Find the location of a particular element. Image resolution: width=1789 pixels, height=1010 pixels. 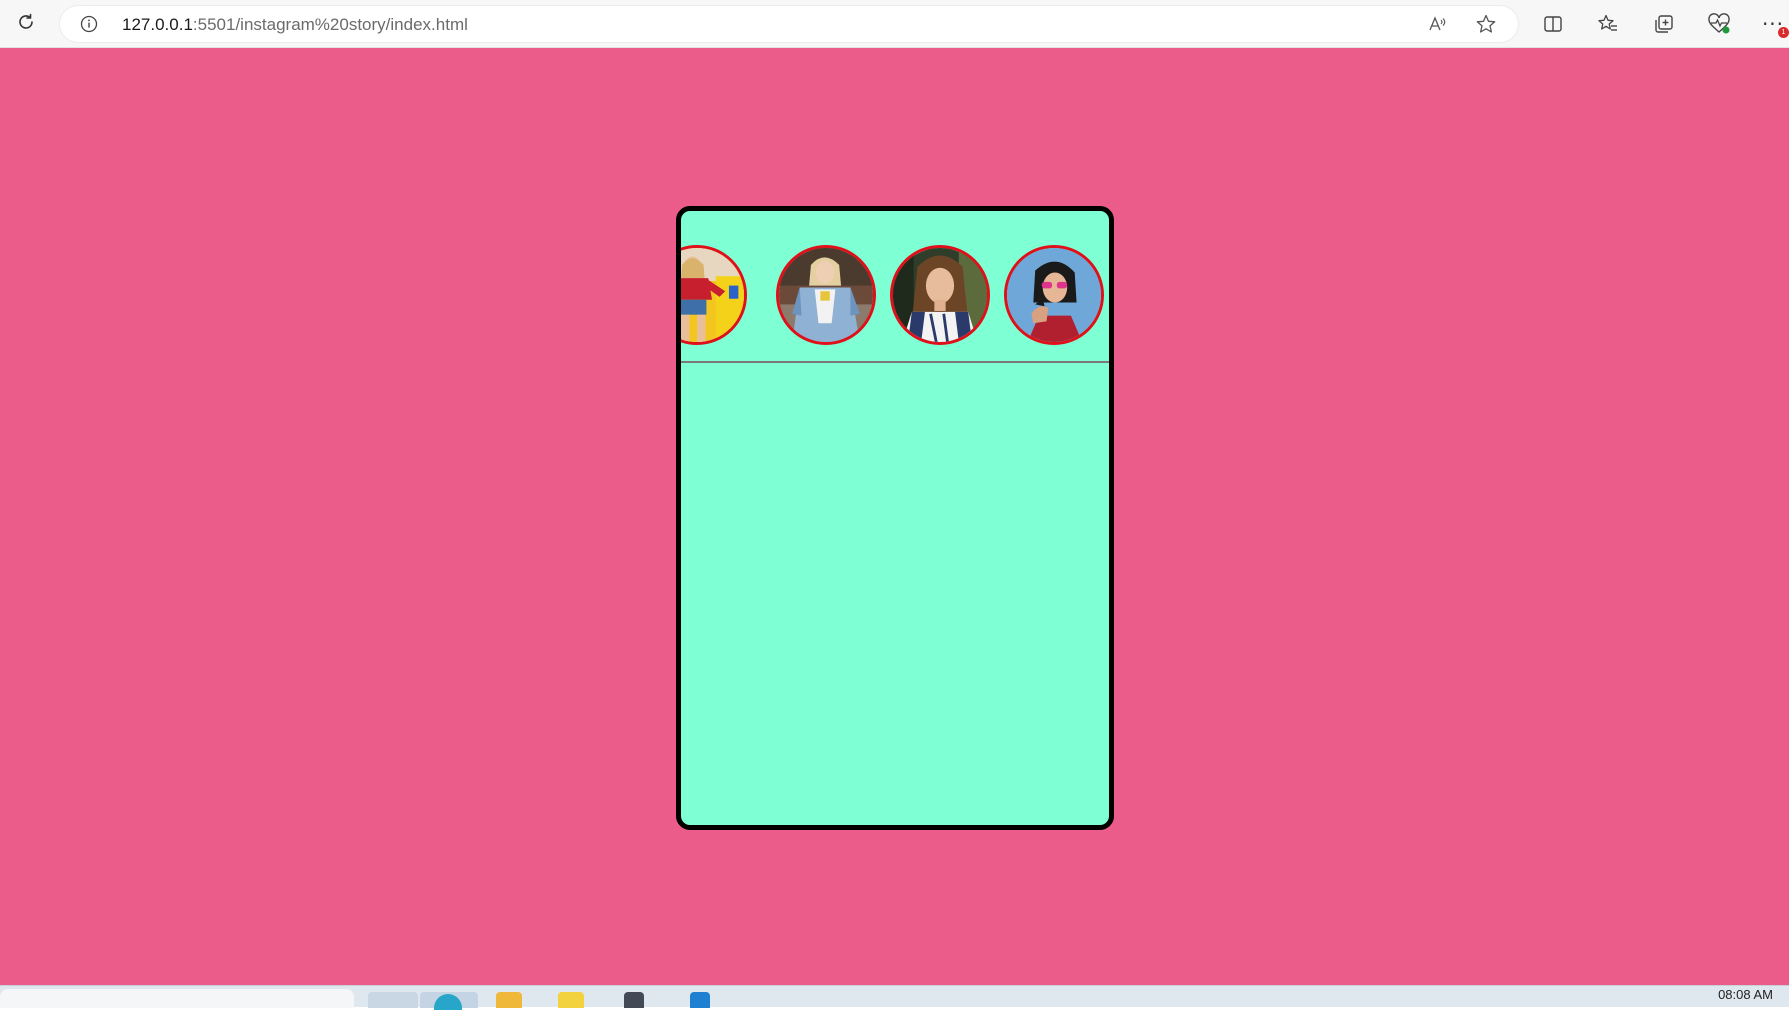

reload-icon is located at coordinates (26, 24).